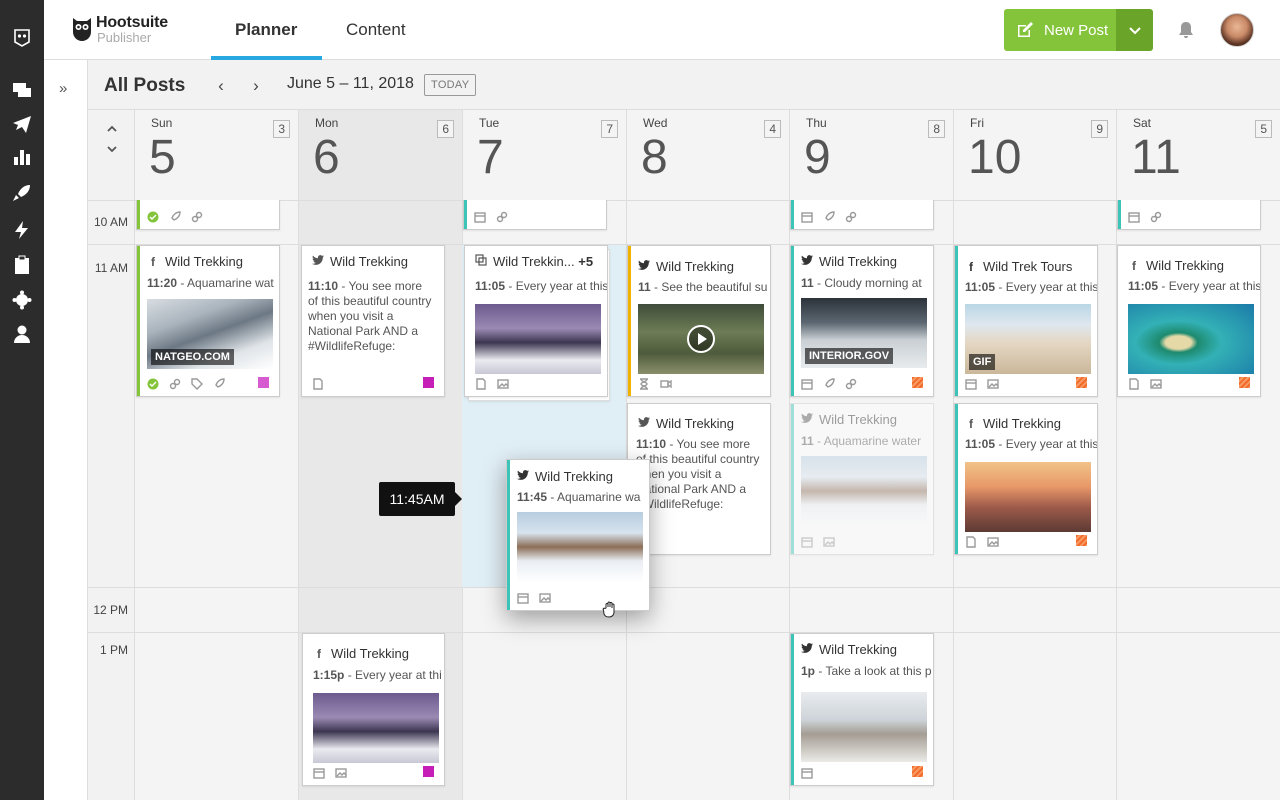  Describe the element at coordinates (22, 90) in the screenshot. I see `streams-icon` at that location.